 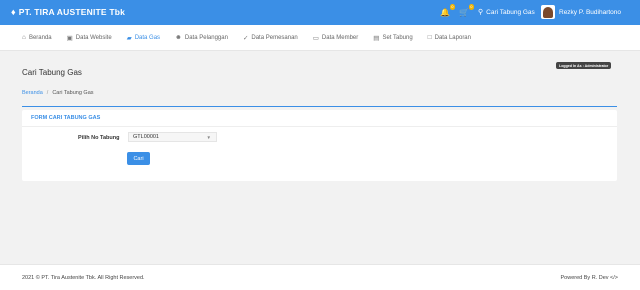 I want to click on tabung-field-label: Pilih No Tabung, so click(x=99, y=138).